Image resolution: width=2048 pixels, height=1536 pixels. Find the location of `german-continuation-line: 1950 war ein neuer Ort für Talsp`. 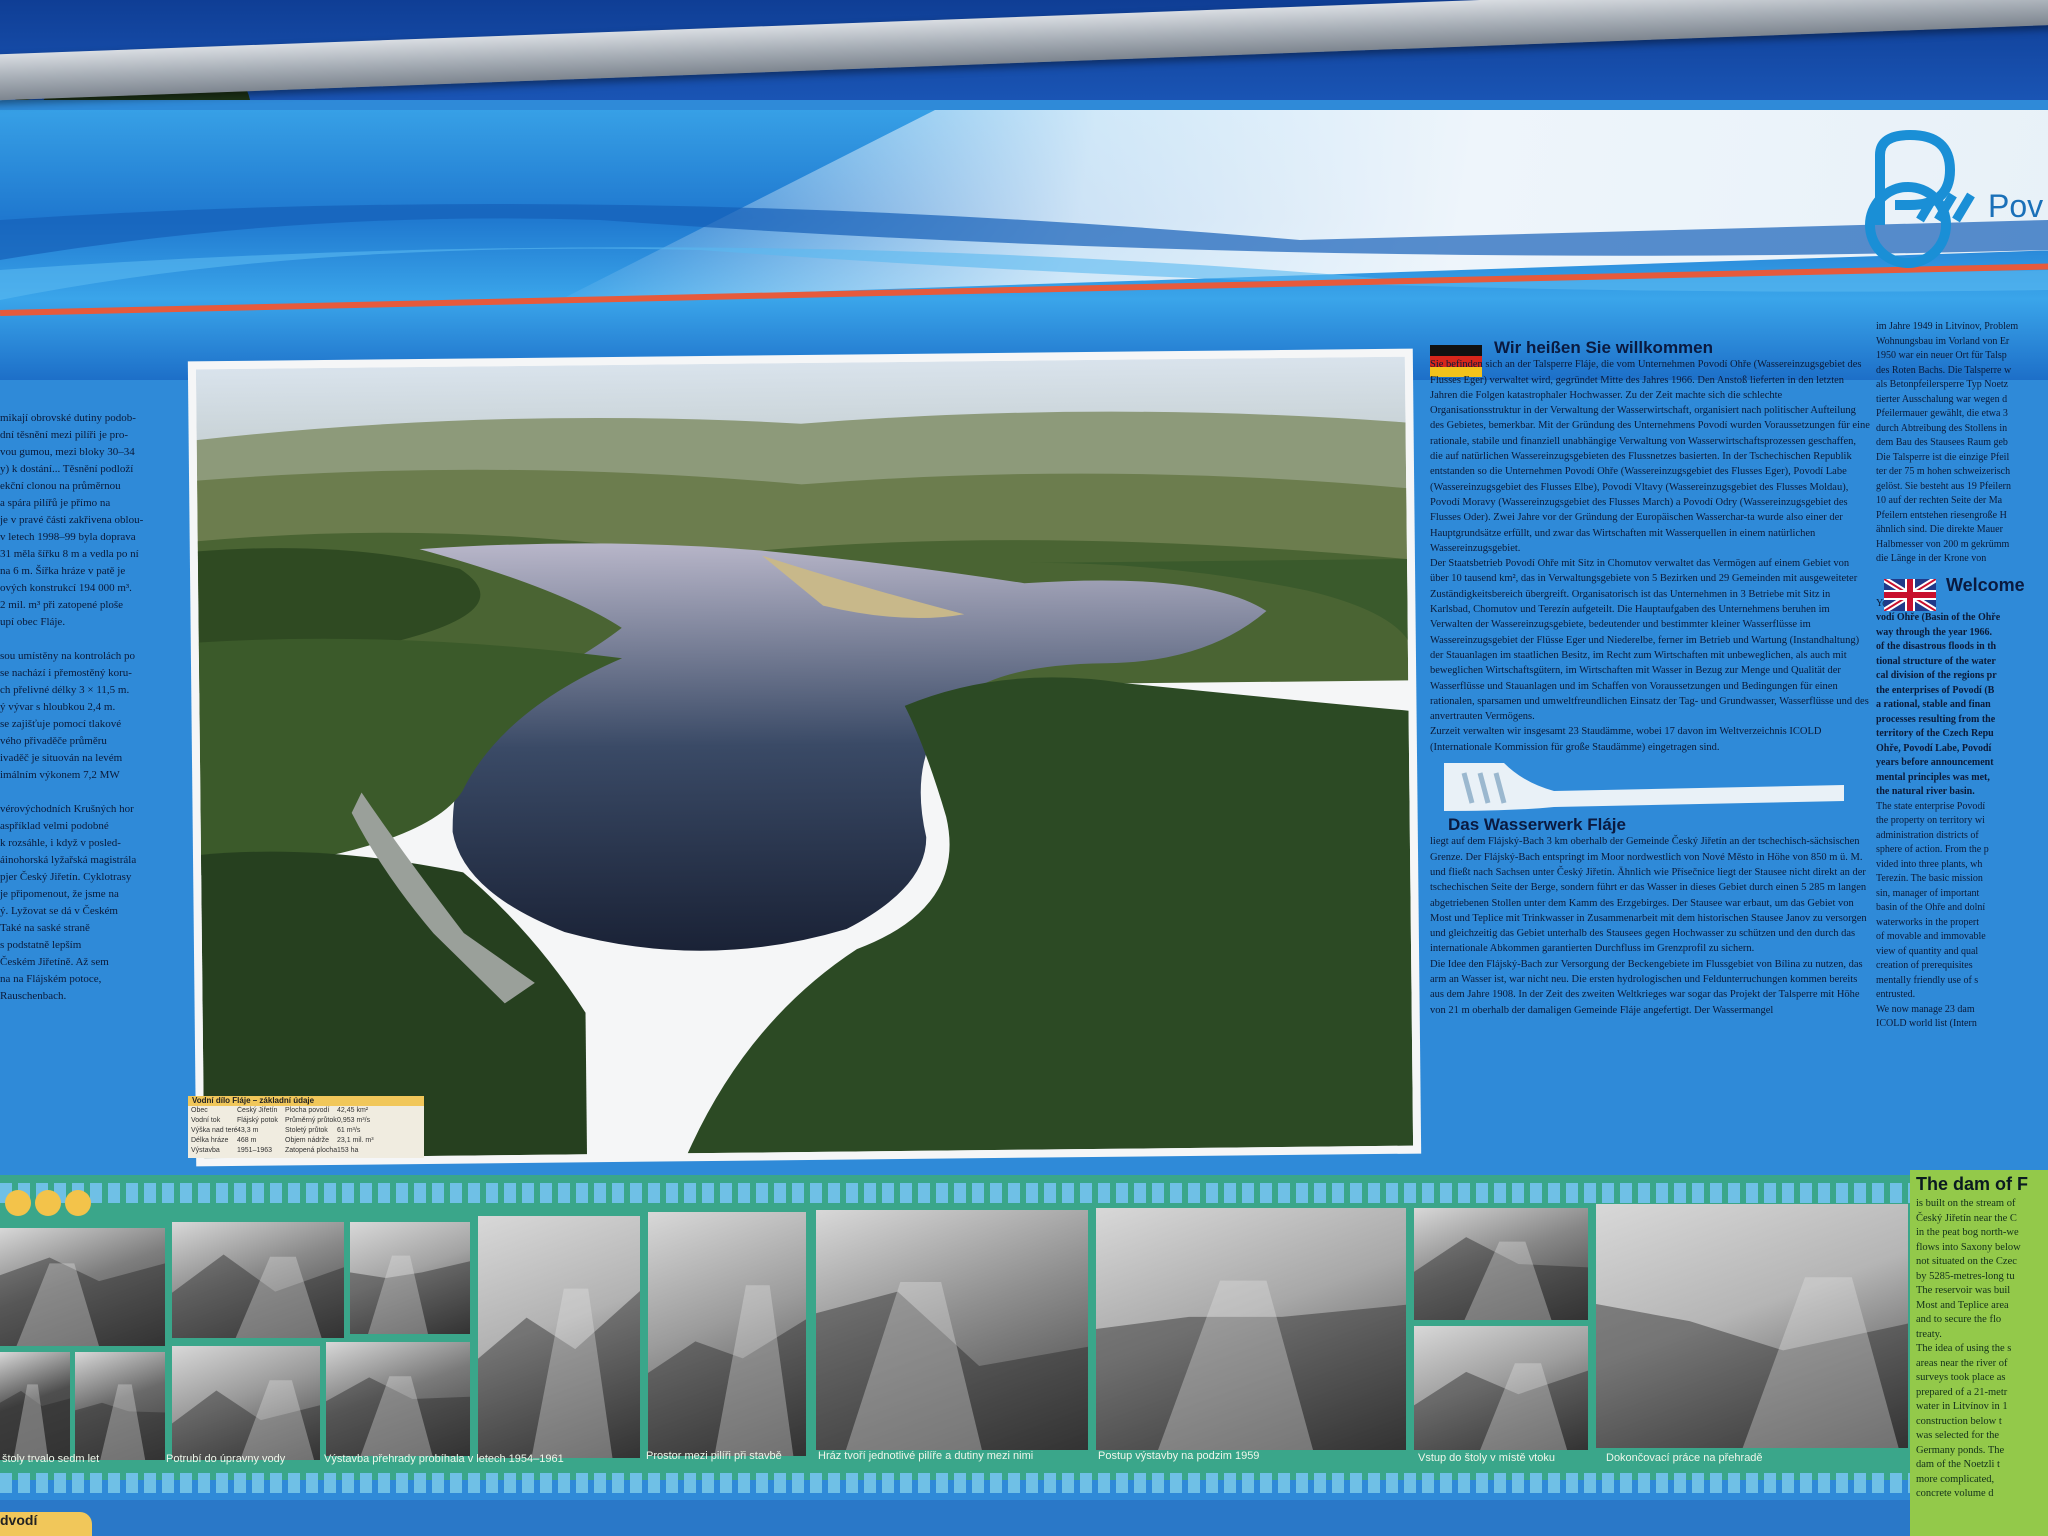

german-continuation-line: 1950 war ein neuer Ort für Talsp is located at coordinates (1941, 355).